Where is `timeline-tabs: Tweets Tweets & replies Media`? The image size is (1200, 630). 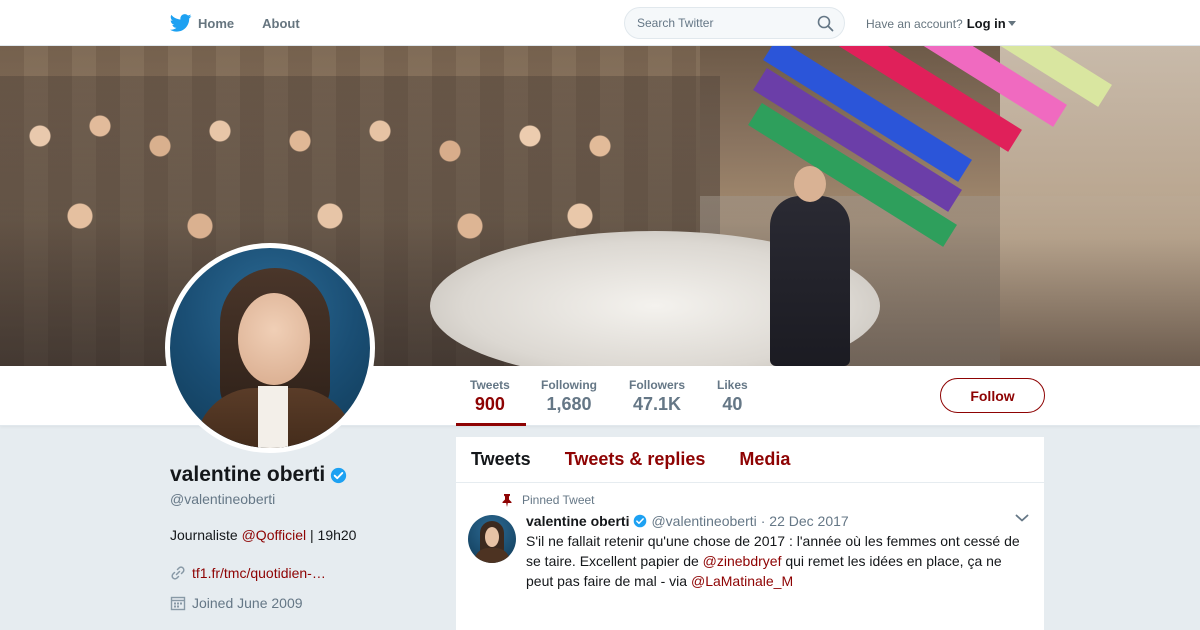 timeline-tabs: Tweets Tweets & replies Media is located at coordinates (750, 460).